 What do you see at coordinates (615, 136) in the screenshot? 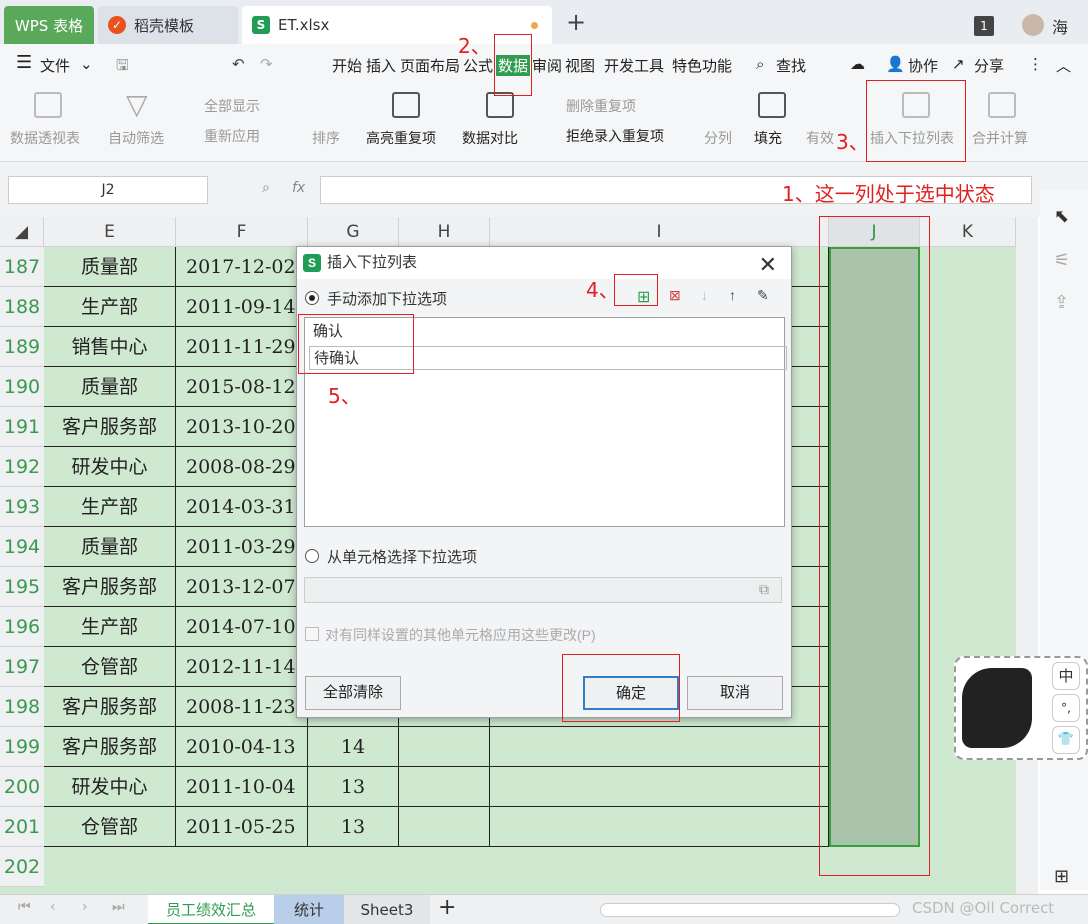
I see `reject-duplicates-button: 拒绝录入重复项` at bounding box center [615, 136].